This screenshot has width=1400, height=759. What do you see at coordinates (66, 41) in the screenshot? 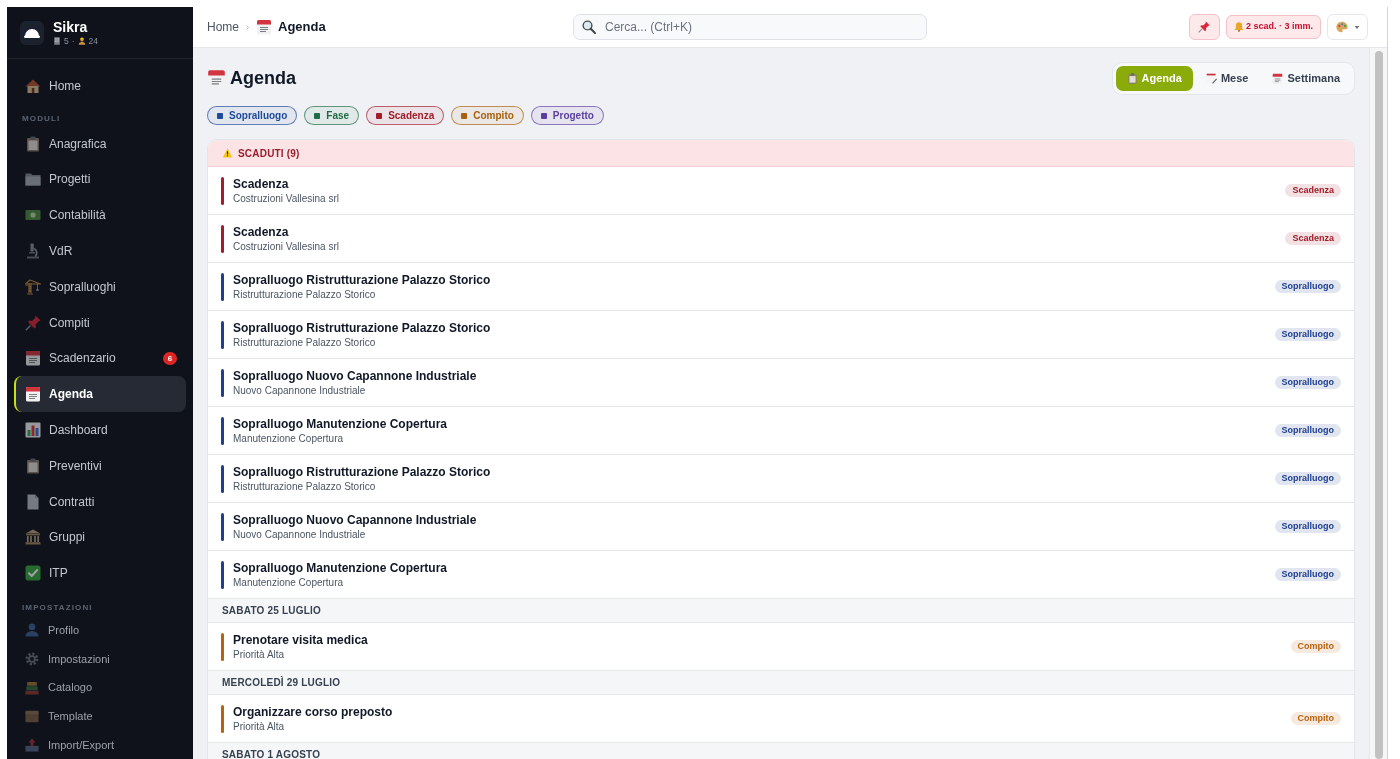
I see `stat-count: 5` at bounding box center [66, 41].